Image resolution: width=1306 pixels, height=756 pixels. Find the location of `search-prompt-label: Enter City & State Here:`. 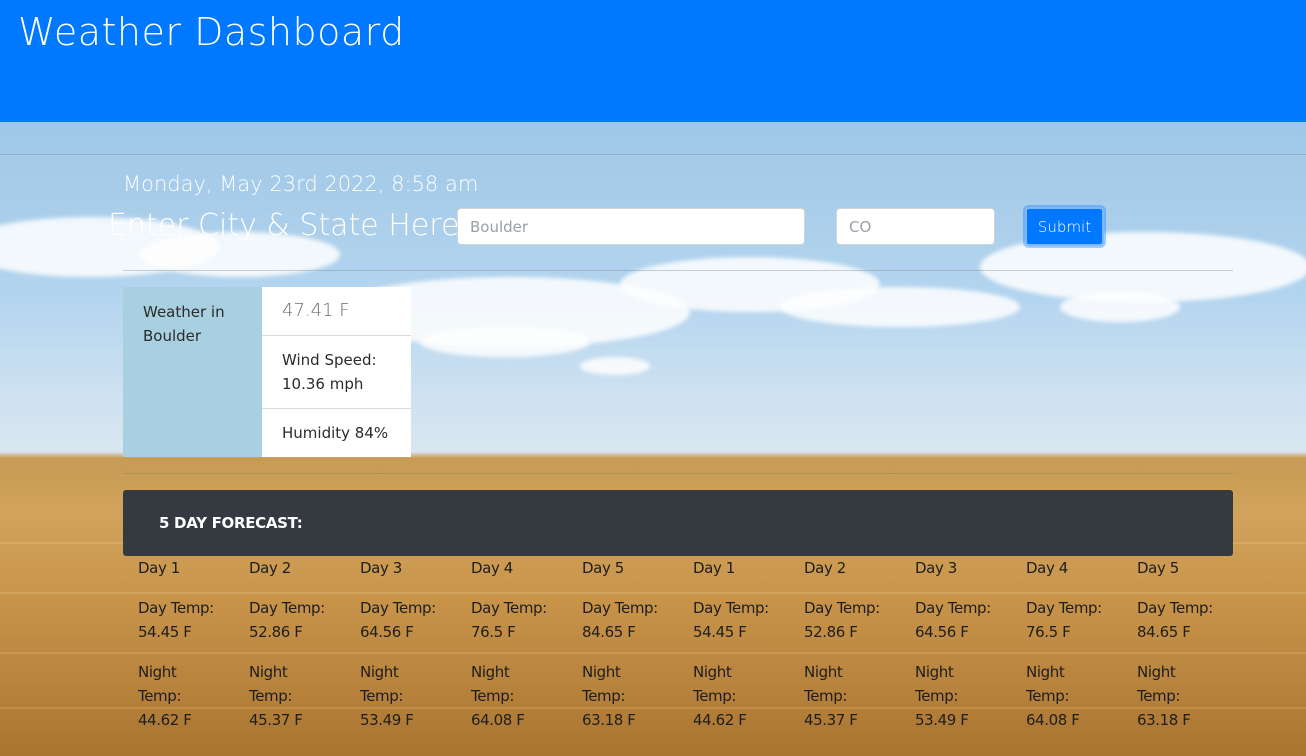

search-prompt-label: Enter City & State Here: is located at coordinates (289, 225).